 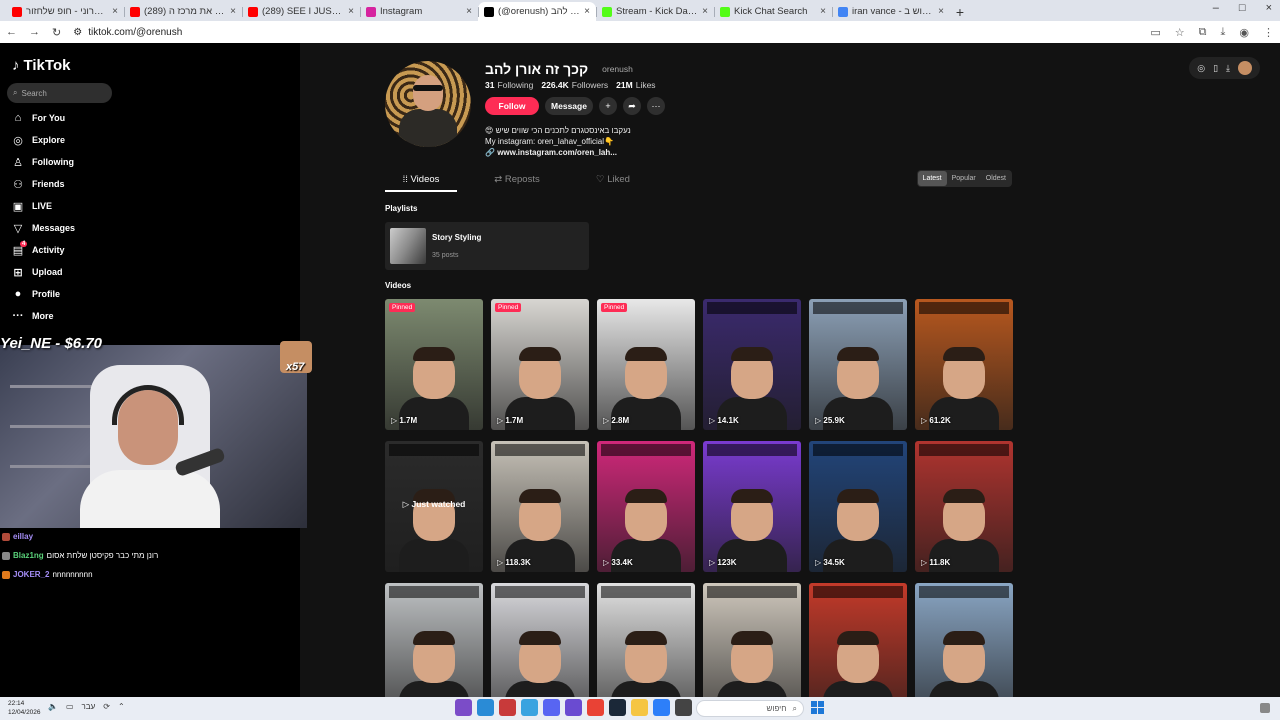 I want to click on browser-tab: iran vance - חיפוש ב-Google×, so click(x=891, y=11).